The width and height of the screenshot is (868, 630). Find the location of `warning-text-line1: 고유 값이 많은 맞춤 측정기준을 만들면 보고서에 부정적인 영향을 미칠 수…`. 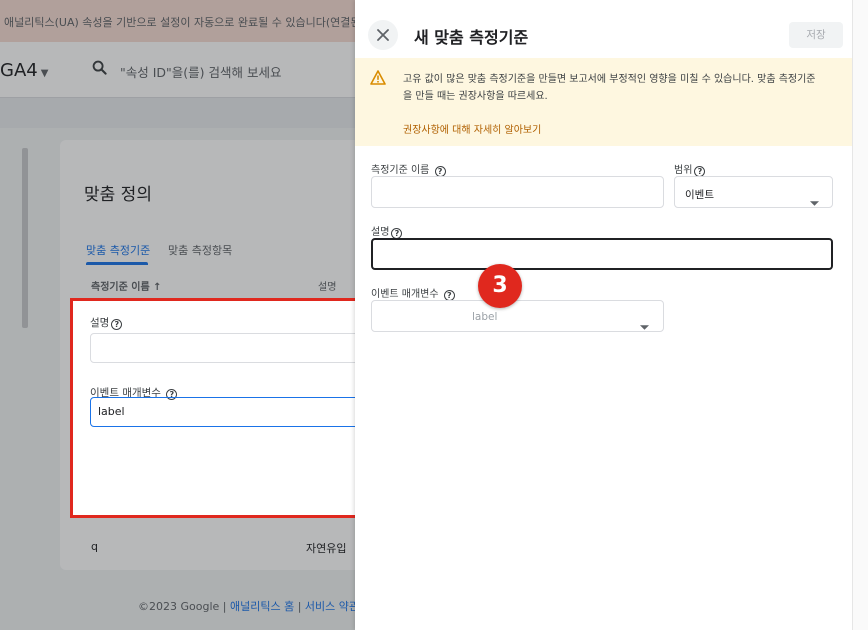

warning-text-line1: 고유 값이 많은 맞춤 측정기준을 만들면 보고서에 부정적인 영향을 미칠 수… is located at coordinates (609, 79).